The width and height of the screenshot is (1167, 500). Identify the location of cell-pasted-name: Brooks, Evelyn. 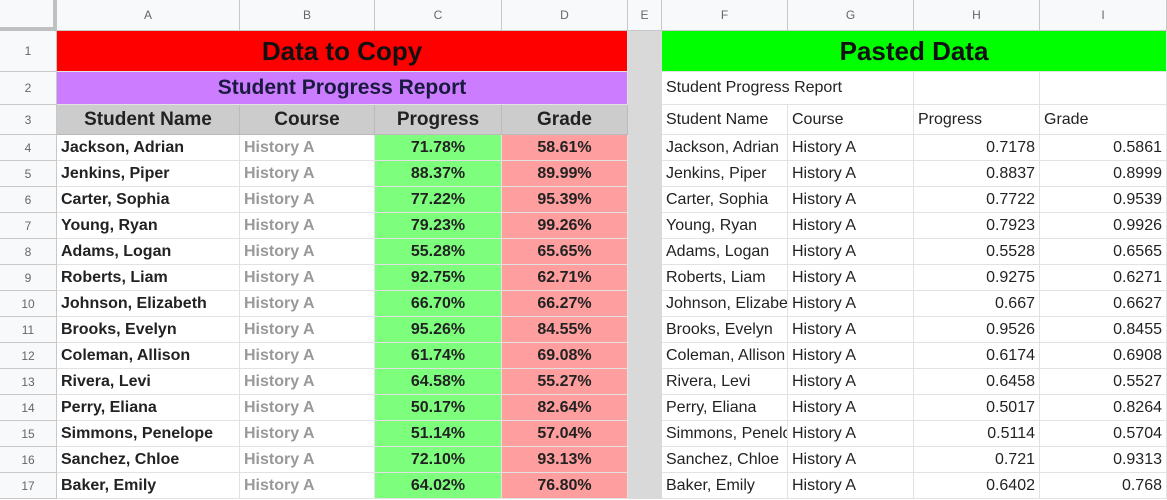
(725, 330).